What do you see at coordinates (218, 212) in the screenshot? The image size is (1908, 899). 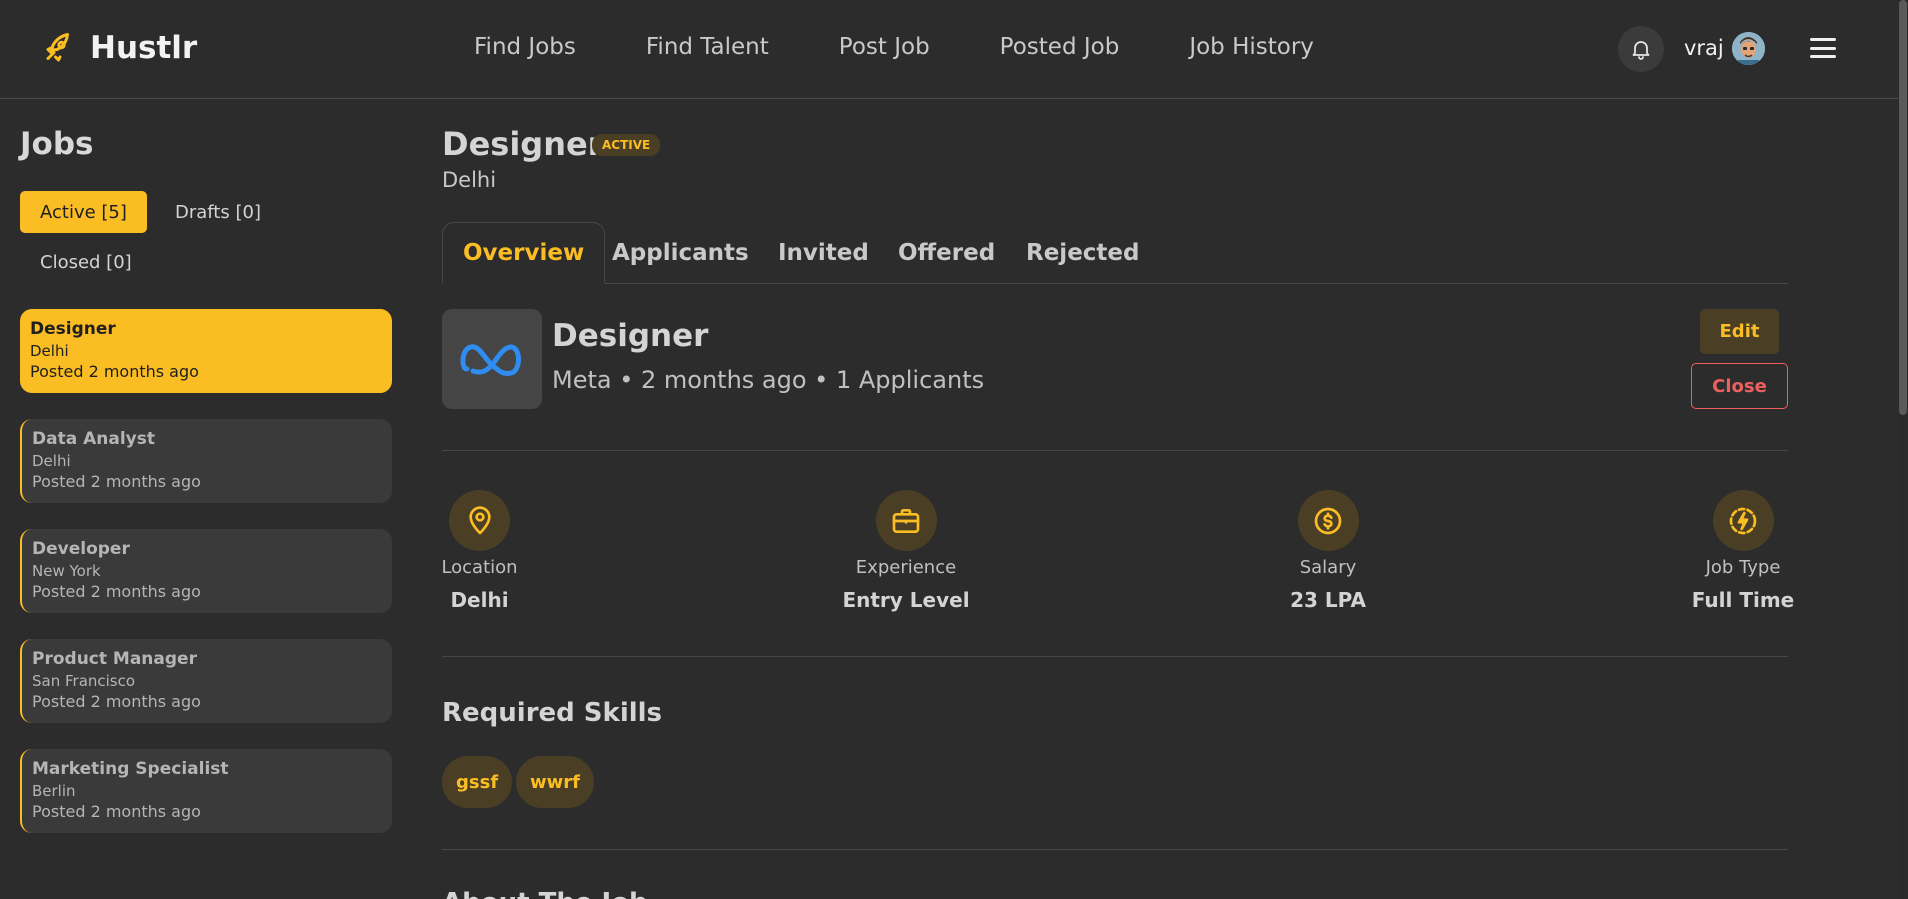 I see `filter-drafts: Drafts [0]` at bounding box center [218, 212].